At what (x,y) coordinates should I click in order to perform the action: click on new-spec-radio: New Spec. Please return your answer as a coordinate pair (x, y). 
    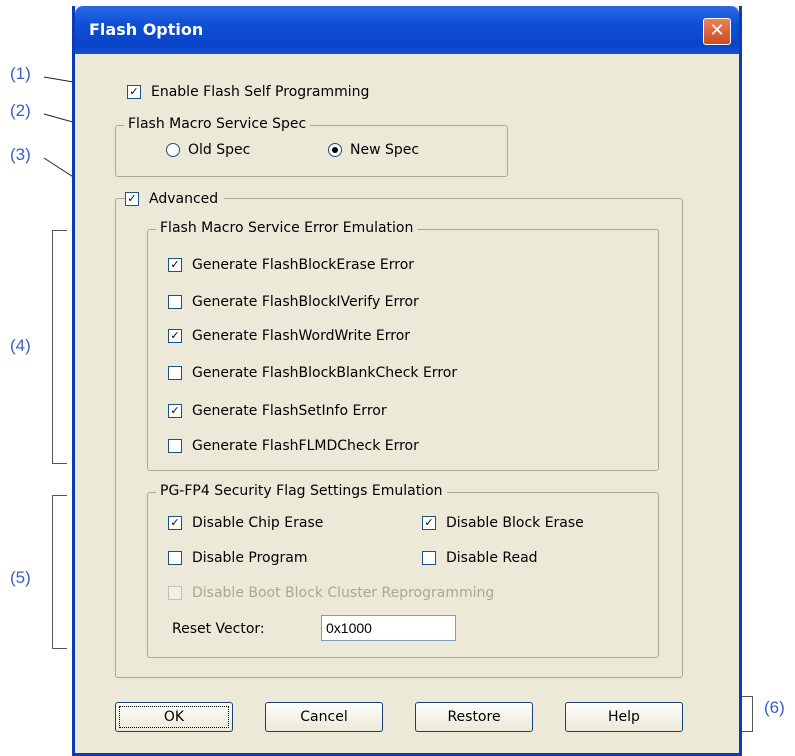
    Looking at the image, I should click on (373, 150).